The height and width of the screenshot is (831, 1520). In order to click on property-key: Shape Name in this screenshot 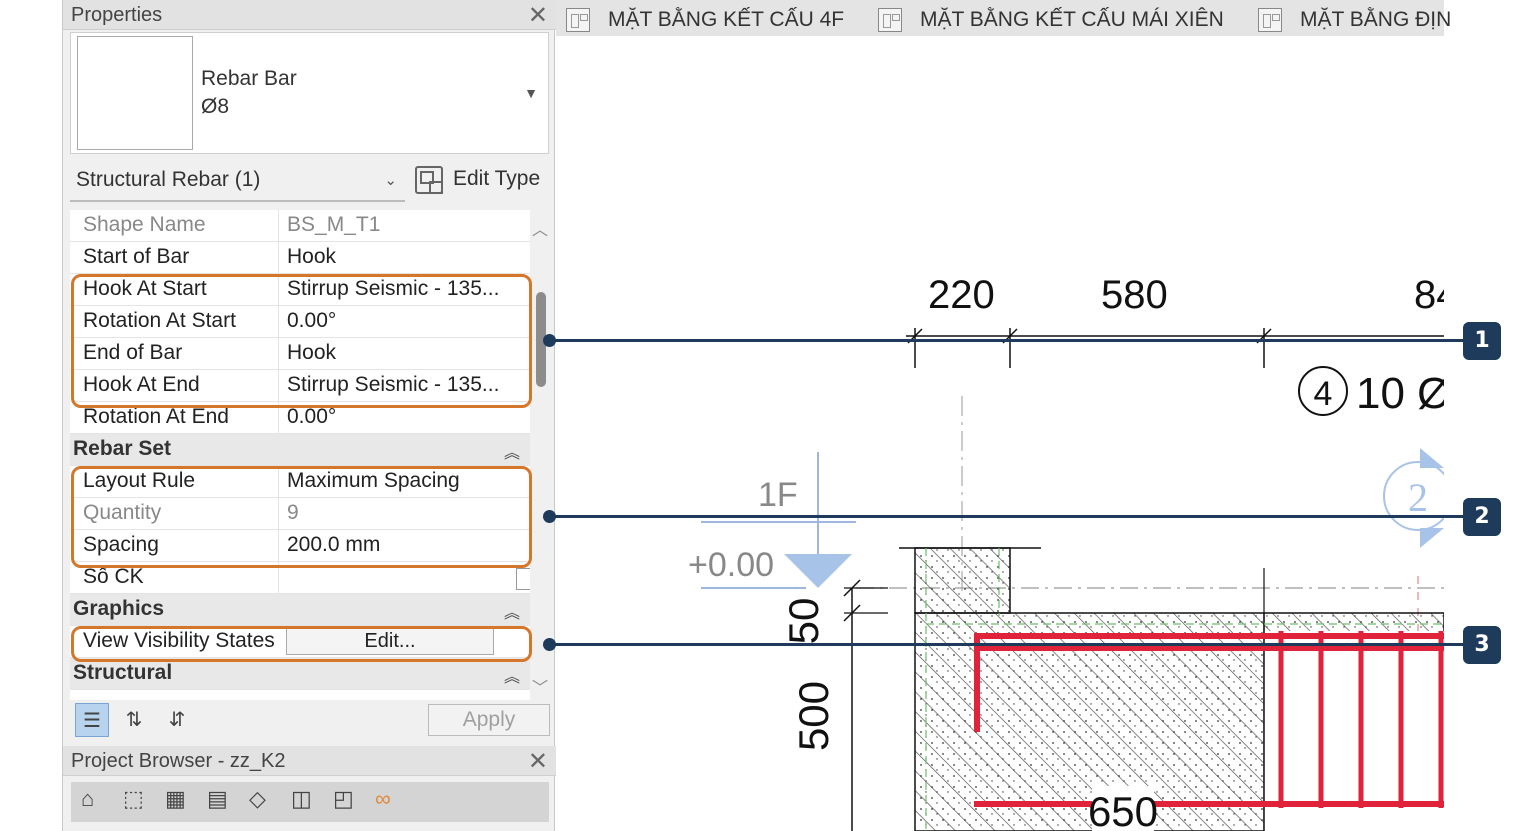, I will do `click(144, 224)`.